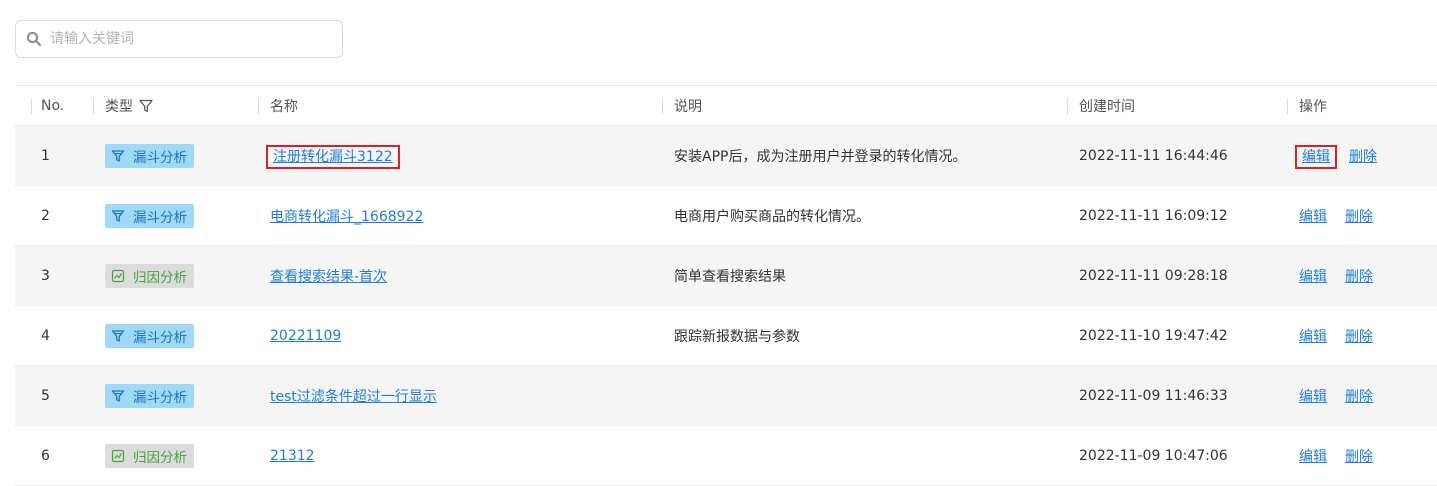 The height and width of the screenshot is (486, 1437). What do you see at coordinates (346, 217) in the screenshot?
I see `analysis-name-link: 电商转化漏斗_1668922` at bounding box center [346, 217].